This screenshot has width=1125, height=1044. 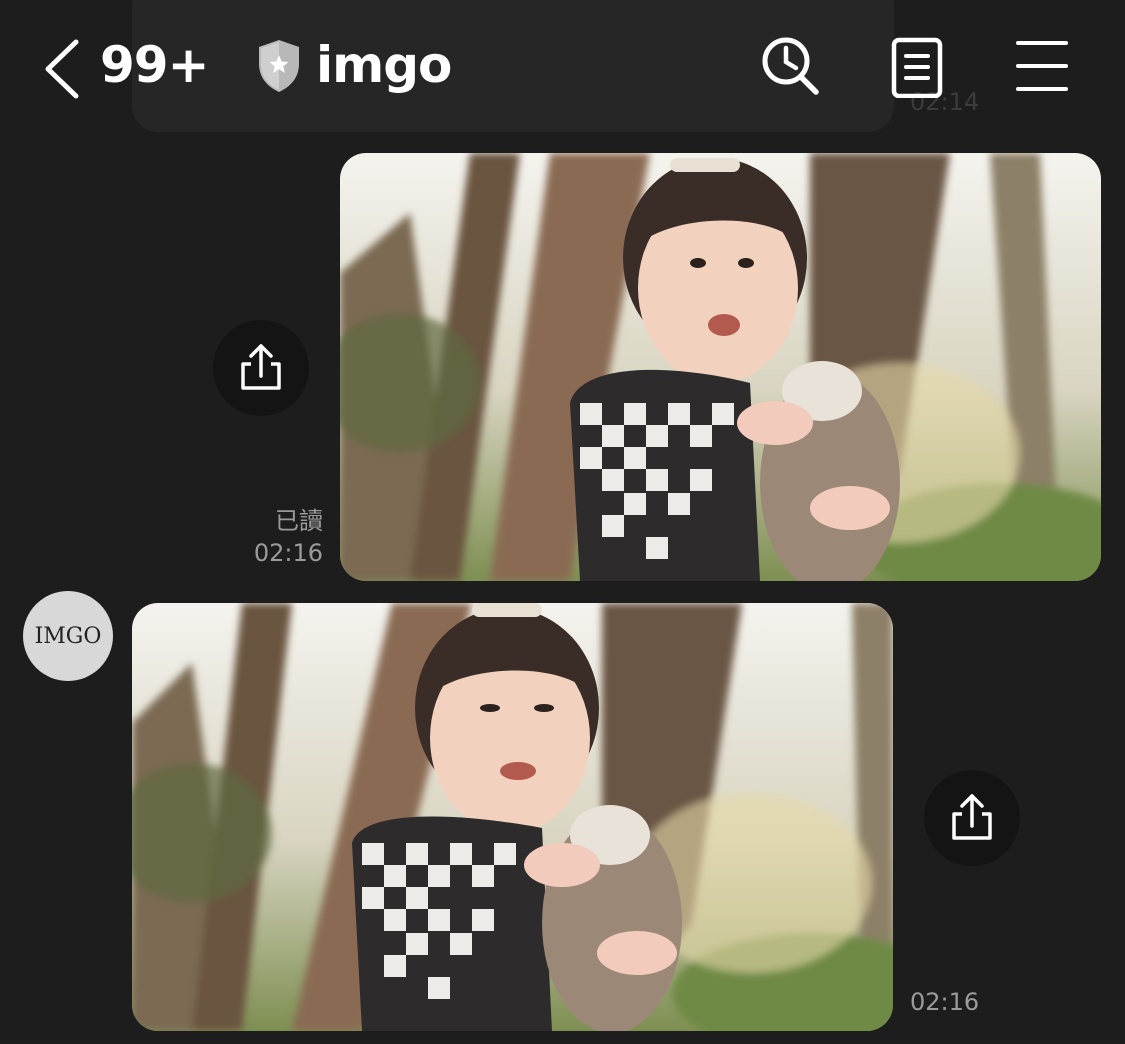 What do you see at coordinates (562, 67) in the screenshot?
I see `chat-header: 99+ imgo` at bounding box center [562, 67].